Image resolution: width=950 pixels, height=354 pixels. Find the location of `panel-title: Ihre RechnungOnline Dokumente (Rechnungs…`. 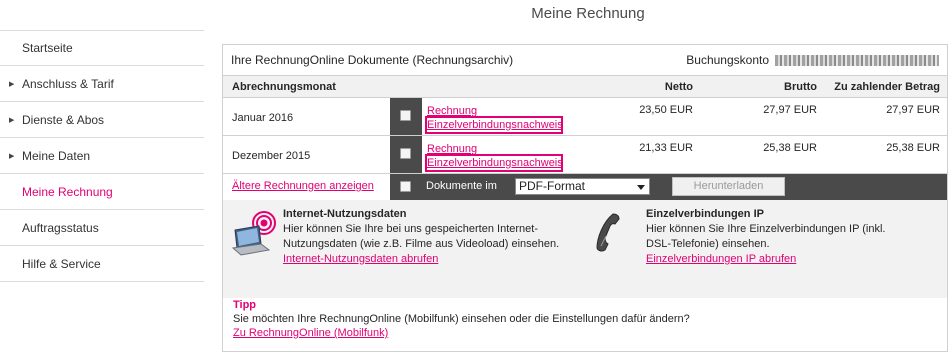

panel-title: Ihre RechnungOnline Dokumente (Rechnungs… is located at coordinates (372, 60).